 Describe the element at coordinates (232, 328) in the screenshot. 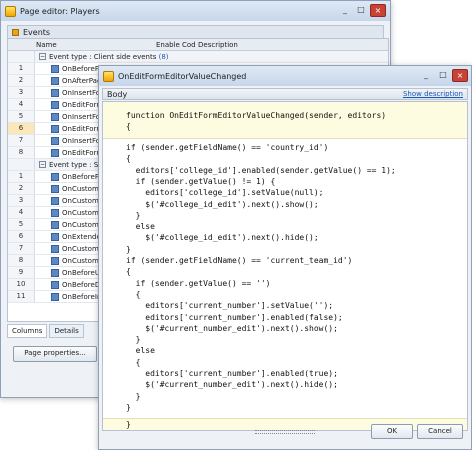

I see `code-line: $('#current_number_edit').next().show();` at that location.